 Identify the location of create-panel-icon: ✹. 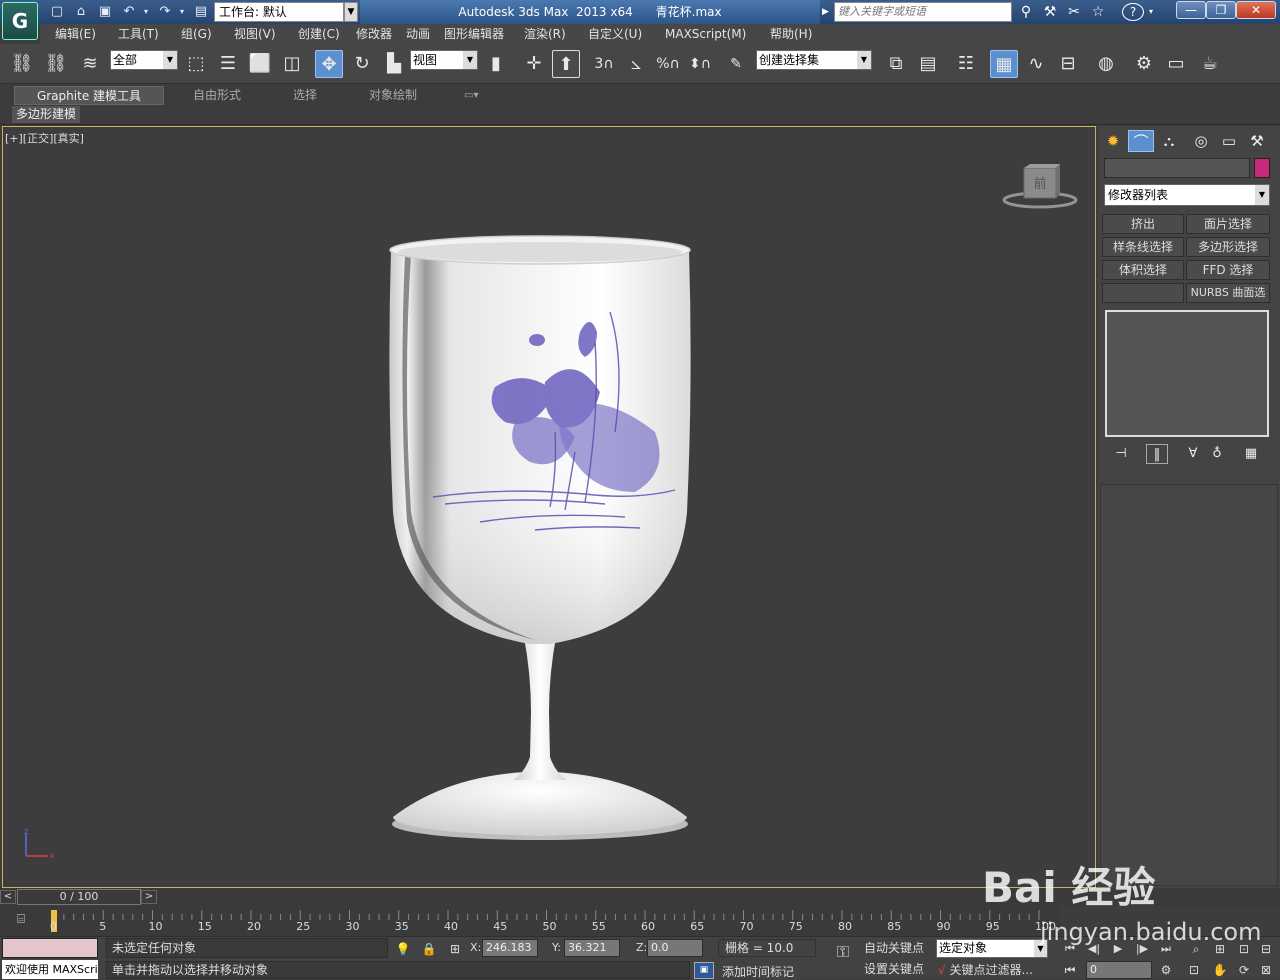
(1113, 141).